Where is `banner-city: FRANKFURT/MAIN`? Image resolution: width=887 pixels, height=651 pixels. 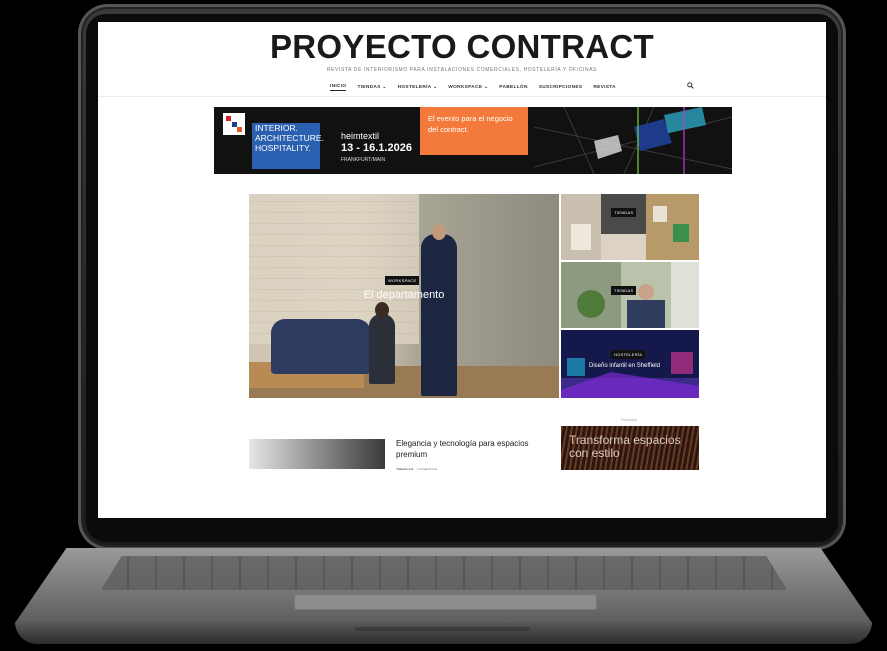 banner-city: FRANKFURT/MAIN is located at coordinates (363, 160).